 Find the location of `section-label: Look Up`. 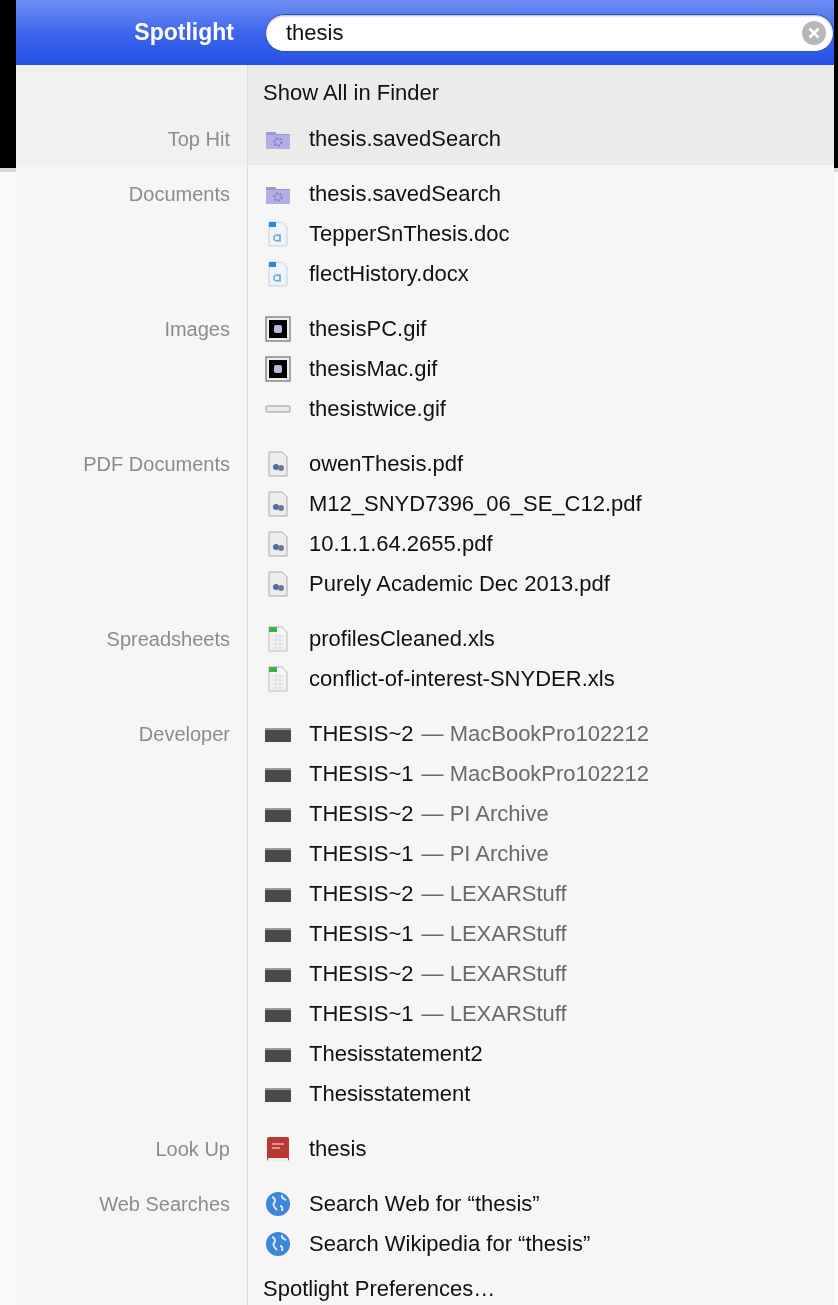

section-label: Look Up is located at coordinates (192, 1149).